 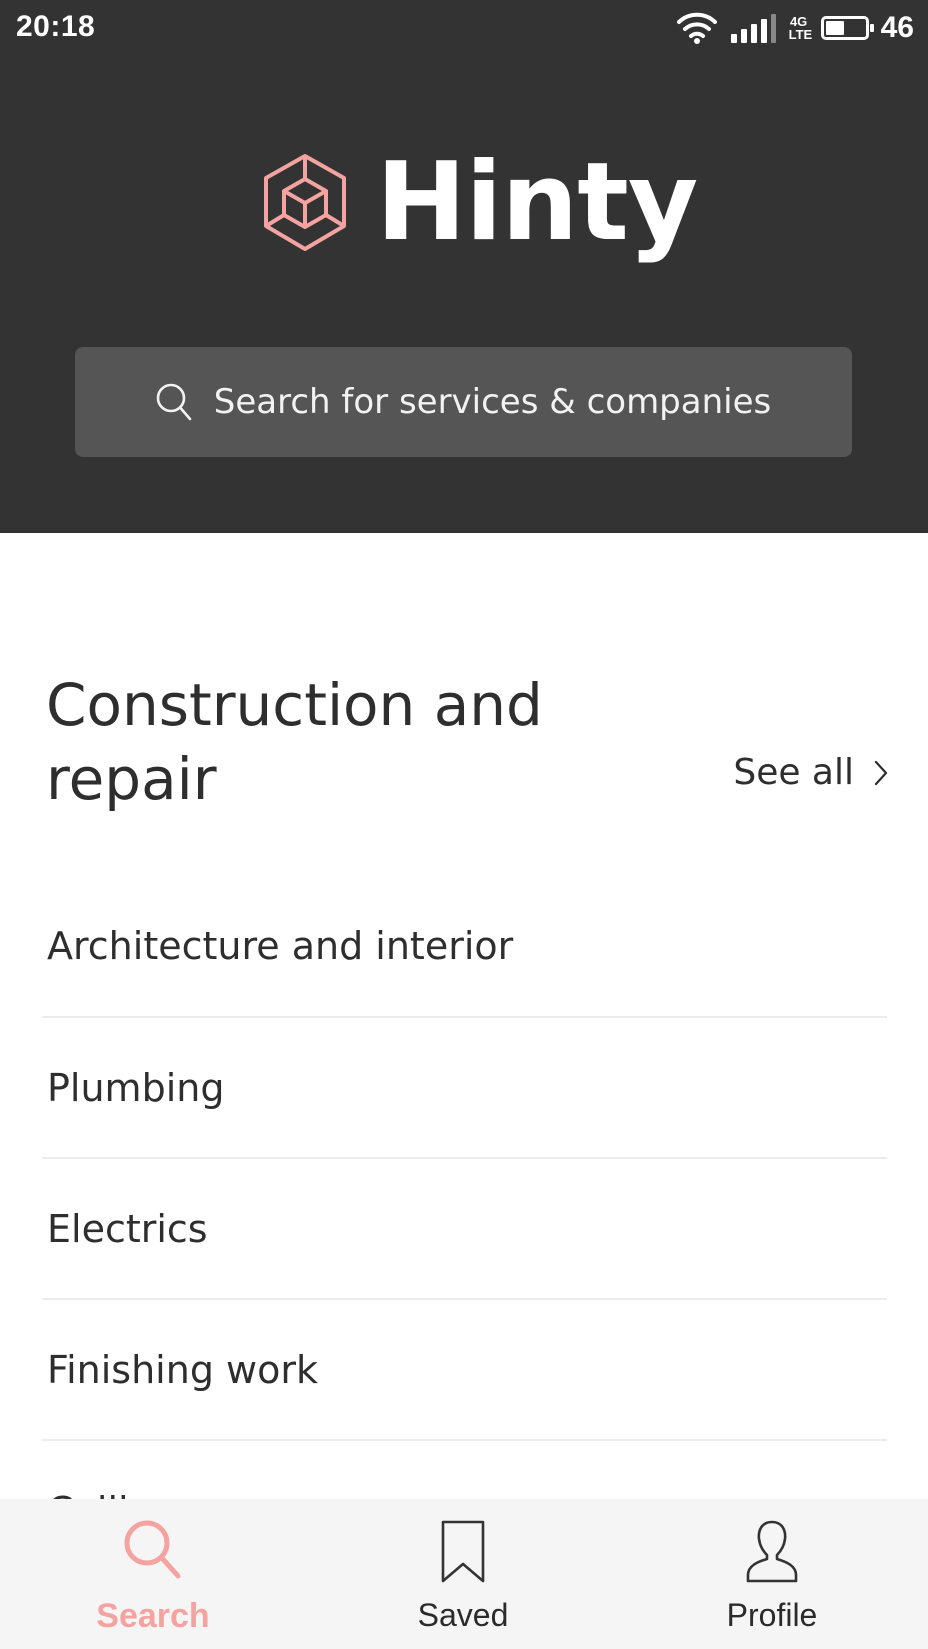 I want to click on tab-saved: Saved, so click(x=463, y=1574).